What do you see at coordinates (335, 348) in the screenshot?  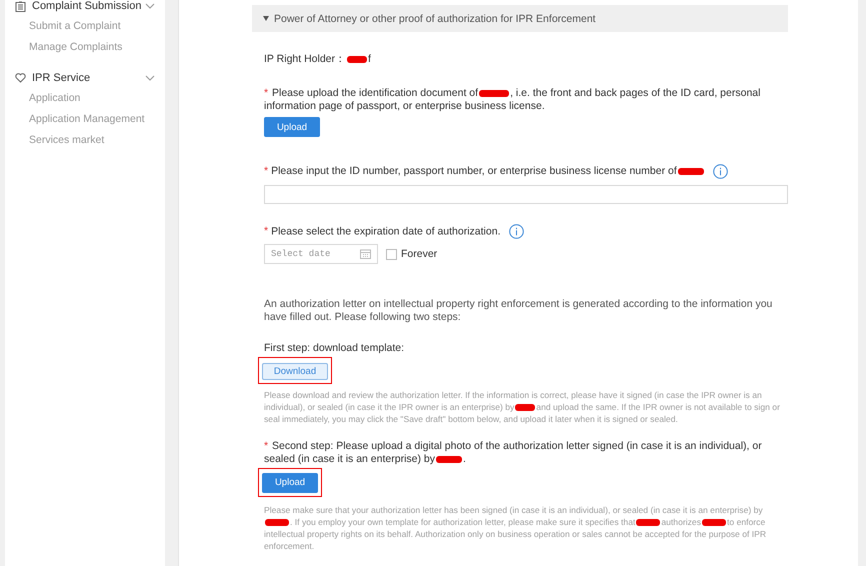 I see `step-label: First step: download template:` at bounding box center [335, 348].